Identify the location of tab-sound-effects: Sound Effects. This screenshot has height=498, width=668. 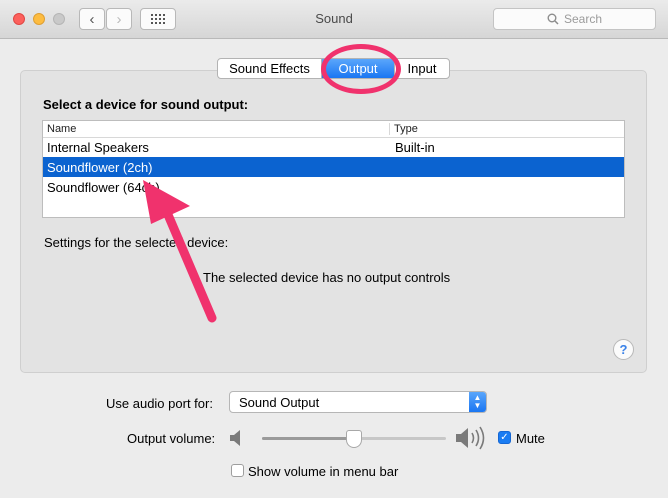
(270, 68).